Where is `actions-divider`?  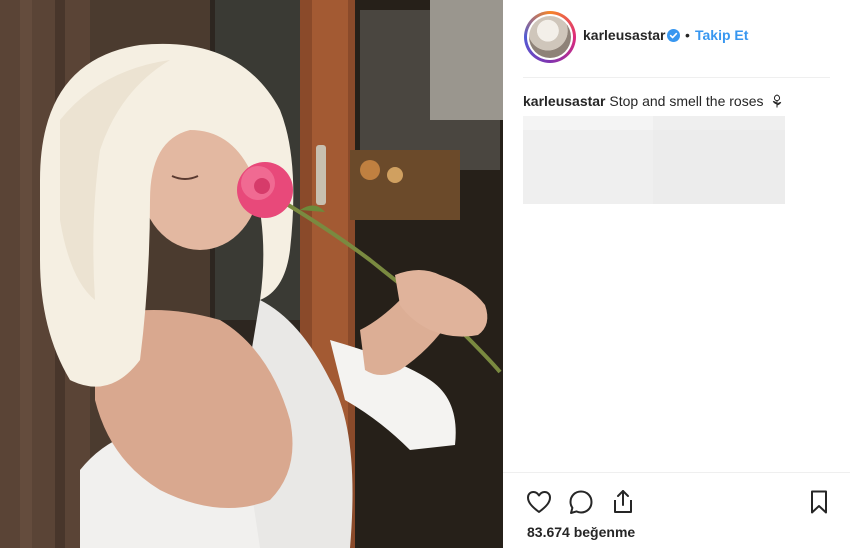
actions-divider is located at coordinates (676, 472).